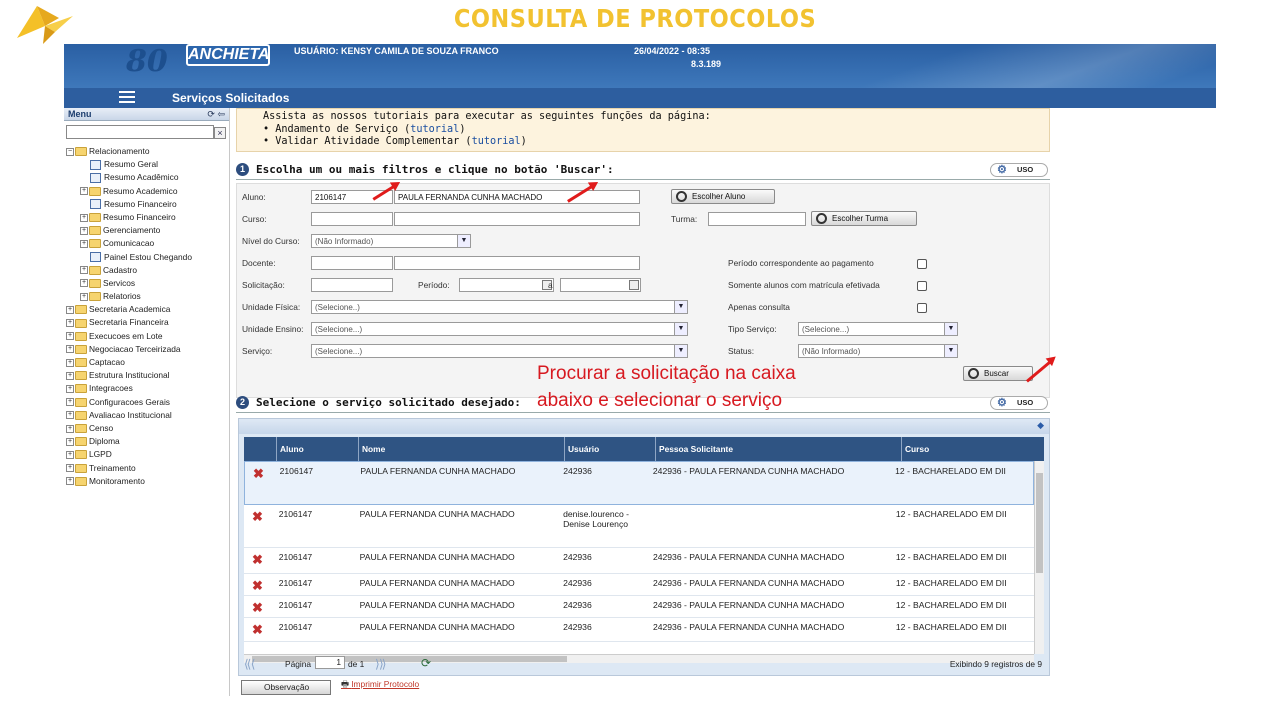 Image resolution: width=1280 pixels, height=720 pixels. I want to click on sidebar-item: + Configuracoes Gerais, so click(129, 402).